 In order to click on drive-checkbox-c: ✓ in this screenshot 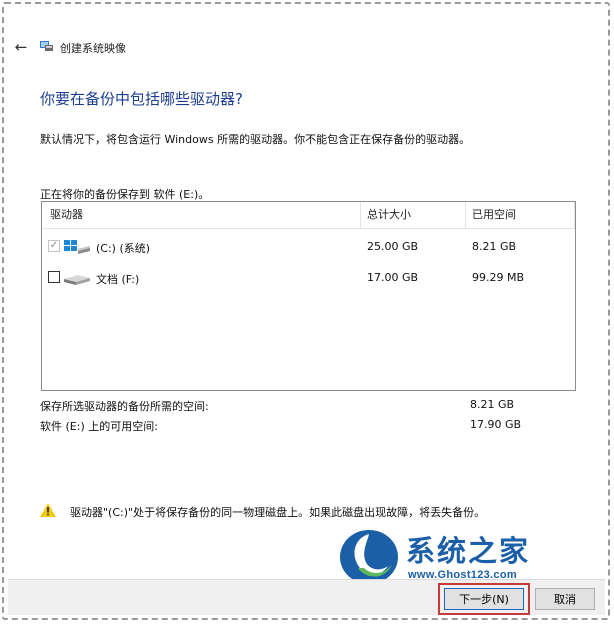, I will do `click(54, 246)`.